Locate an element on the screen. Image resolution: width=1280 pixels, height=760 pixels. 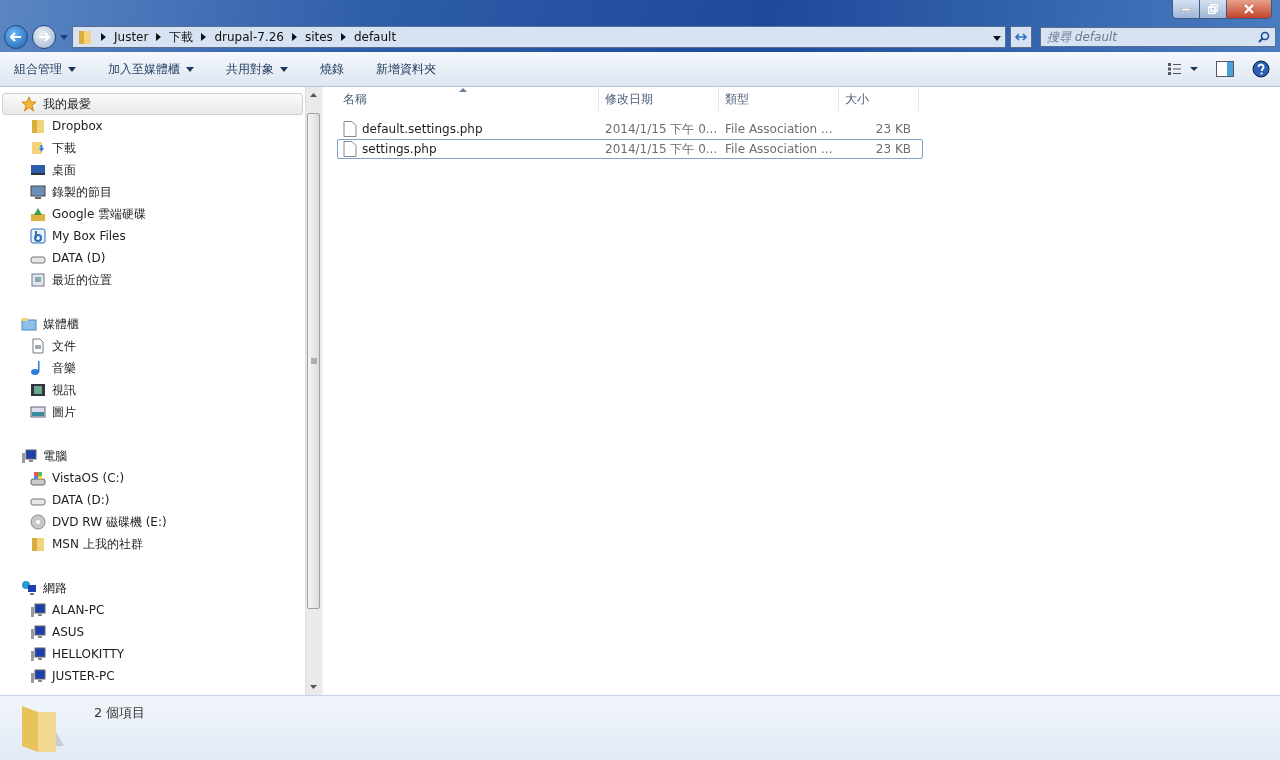
sidebar-header: 媒體櫃 is located at coordinates (152, 324).